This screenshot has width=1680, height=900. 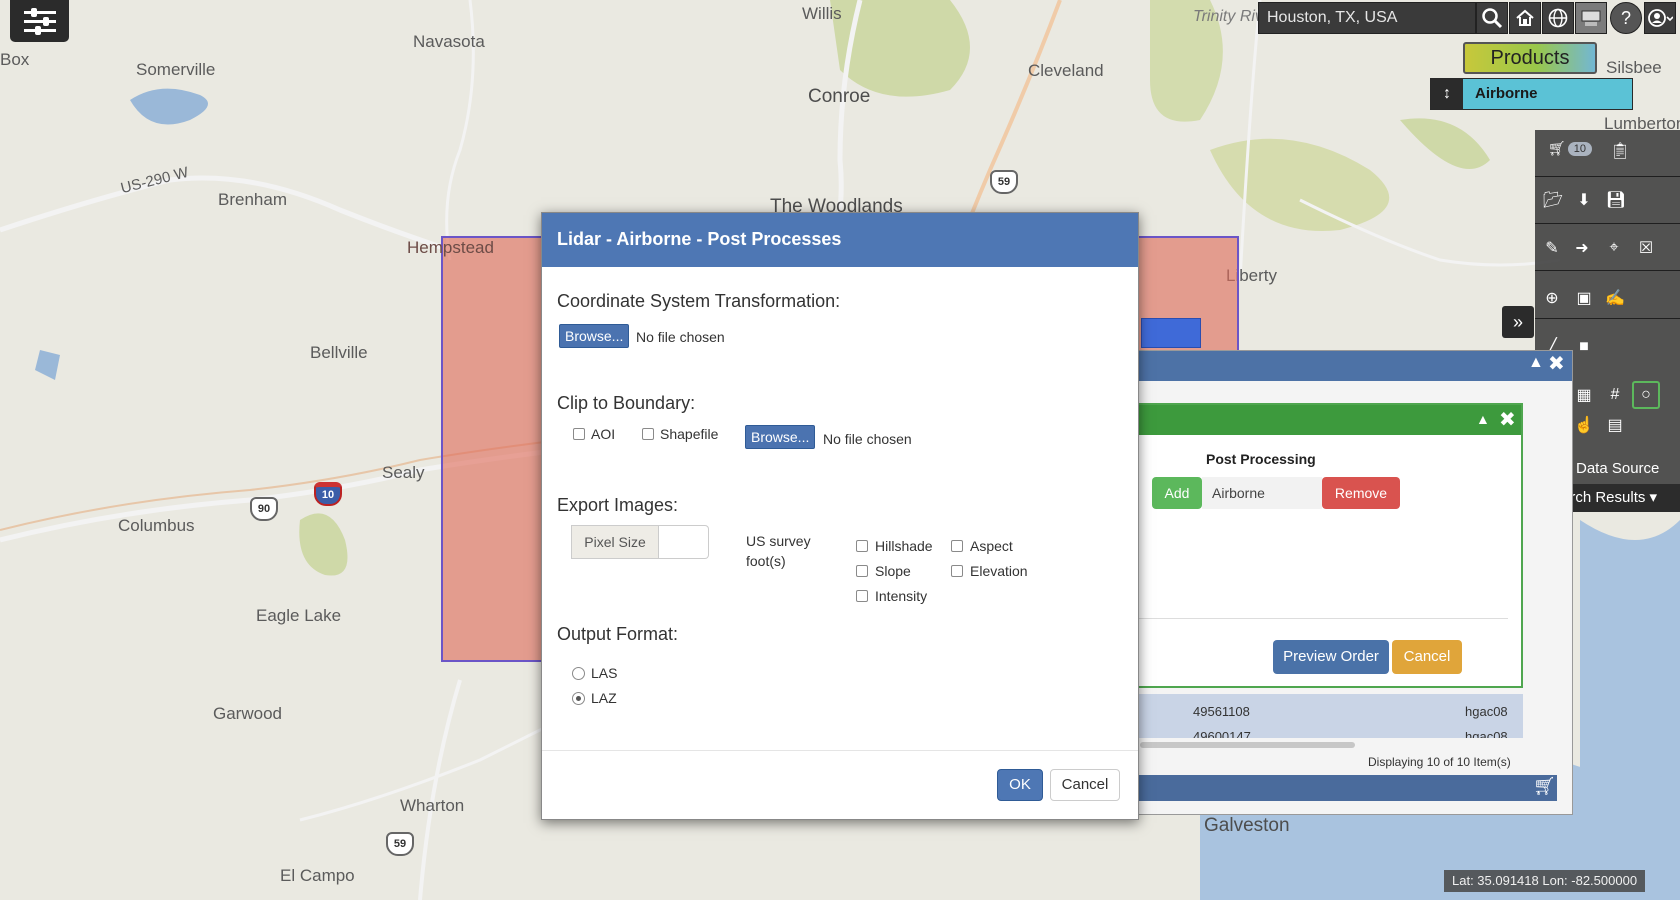 What do you see at coordinates (904, 546) in the screenshot?
I see `hillshade-label: Hillshade` at bounding box center [904, 546].